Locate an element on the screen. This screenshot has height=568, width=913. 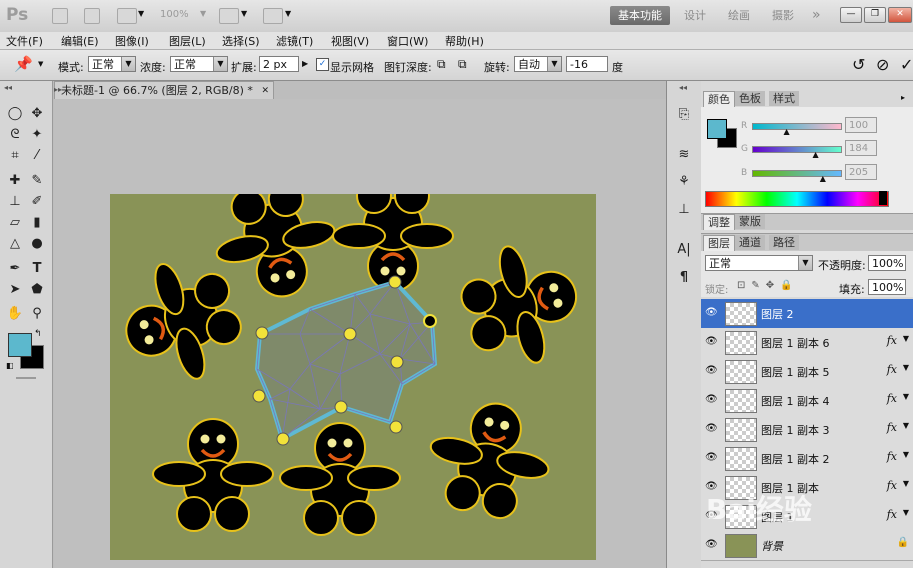
expand-input: 2 px is located at coordinates (279, 64).